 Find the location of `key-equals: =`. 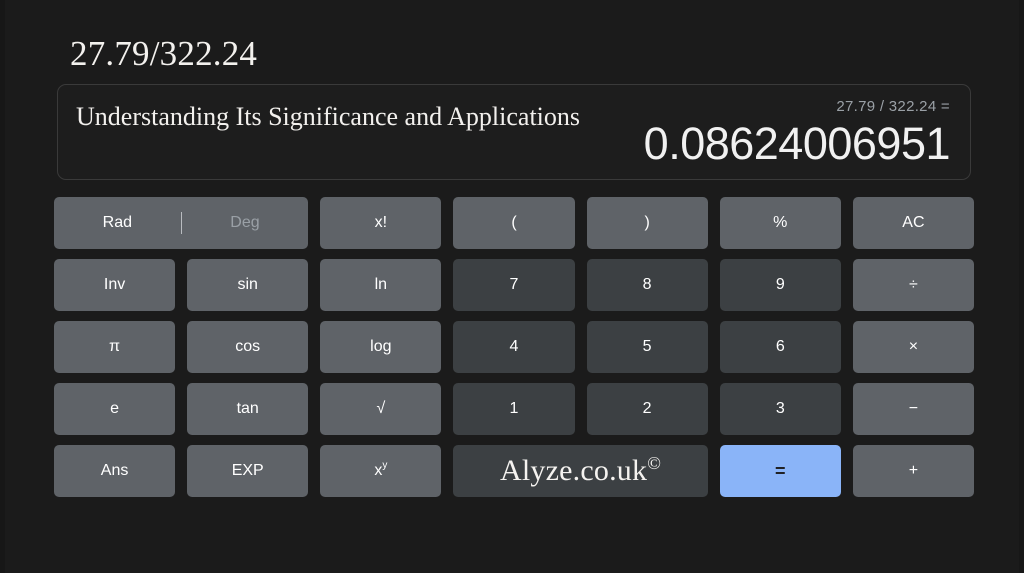

key-equals: = is located at coordinates (780, 471).